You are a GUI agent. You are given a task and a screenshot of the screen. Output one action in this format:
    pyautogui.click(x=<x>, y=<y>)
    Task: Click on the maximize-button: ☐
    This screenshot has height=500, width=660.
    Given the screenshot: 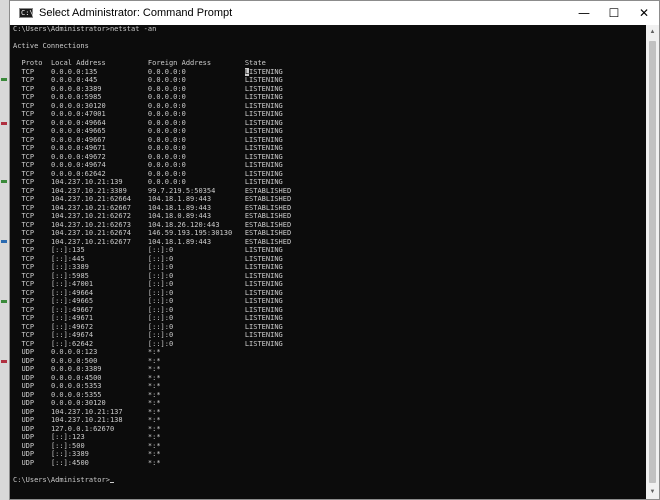 What is the action you would take?
    pyautogui.click(x=614, y=13)
    